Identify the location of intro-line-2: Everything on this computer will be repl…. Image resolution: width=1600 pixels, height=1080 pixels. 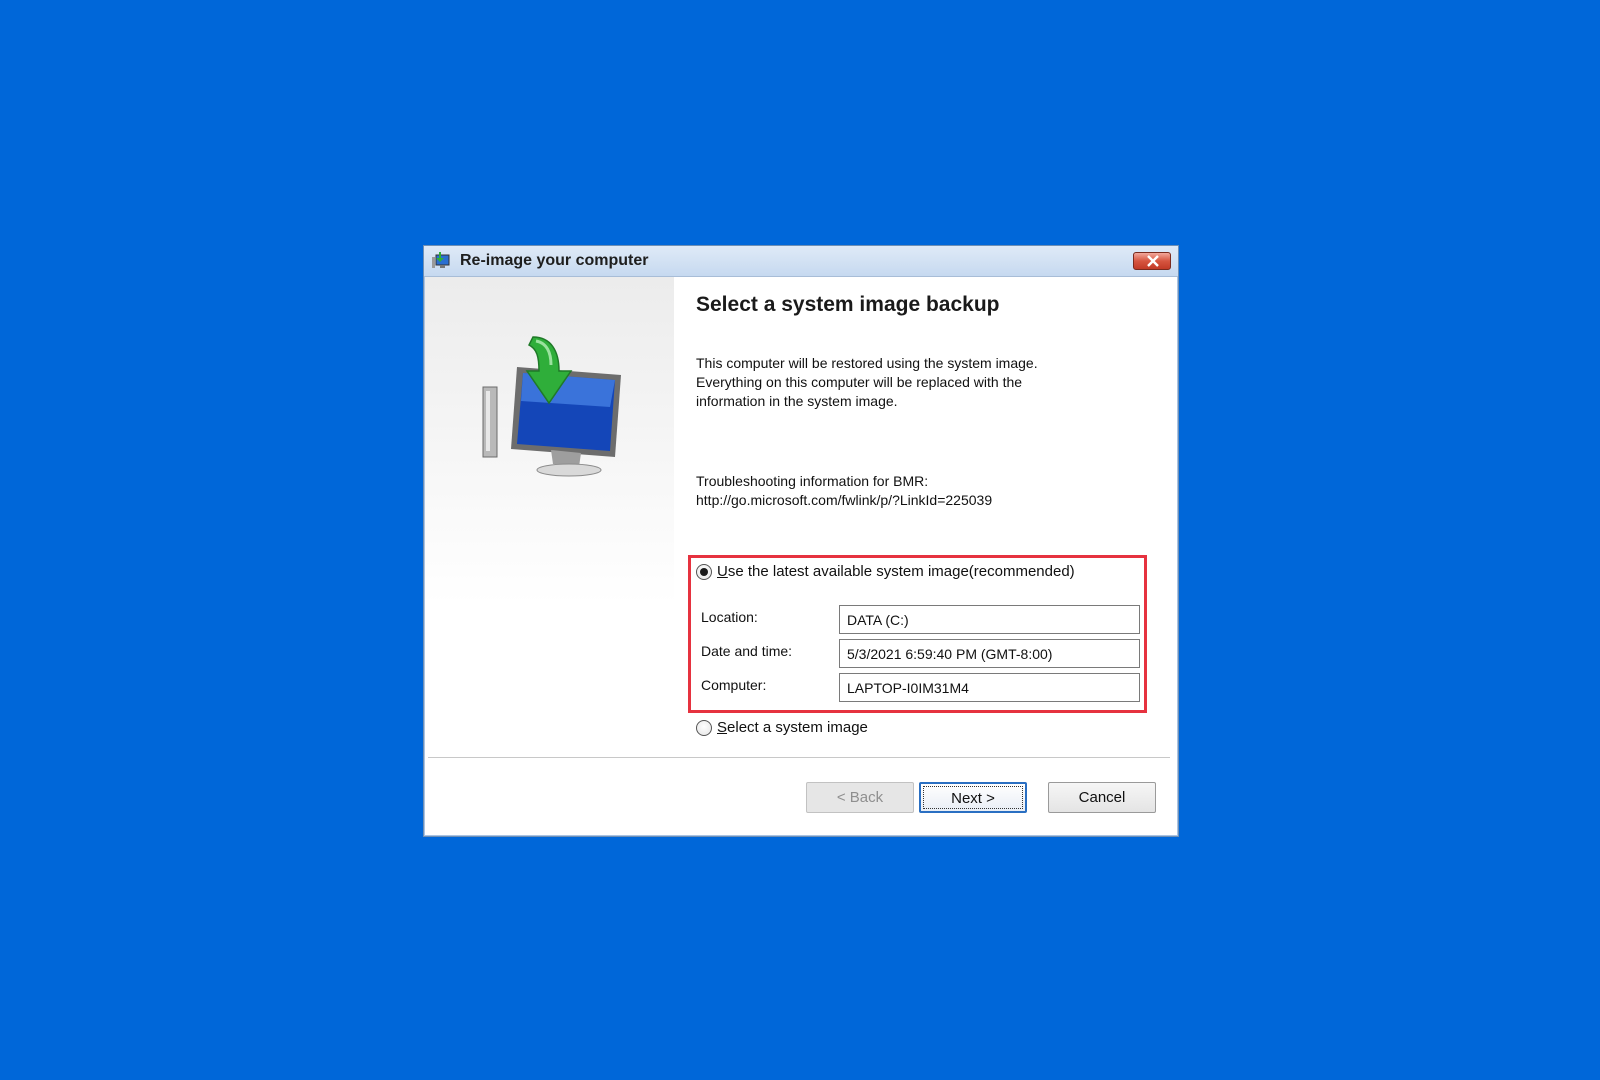
(859, 382).